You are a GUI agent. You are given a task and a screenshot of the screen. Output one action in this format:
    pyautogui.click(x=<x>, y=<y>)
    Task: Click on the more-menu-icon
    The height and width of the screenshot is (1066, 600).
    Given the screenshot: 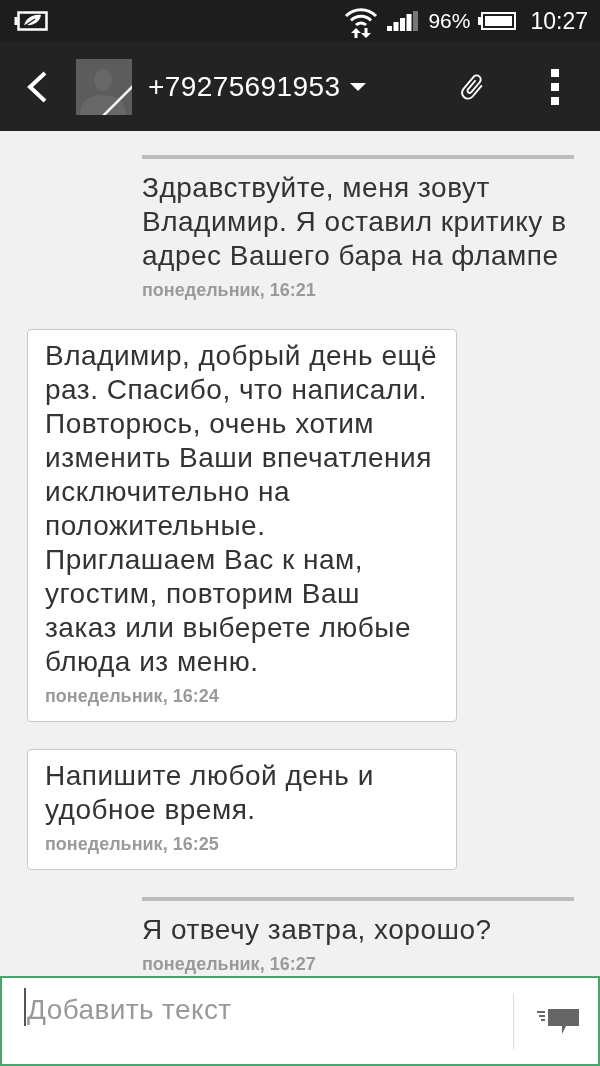 What is the action you would take?
    pyautogui.click(x=555, y=86)
    